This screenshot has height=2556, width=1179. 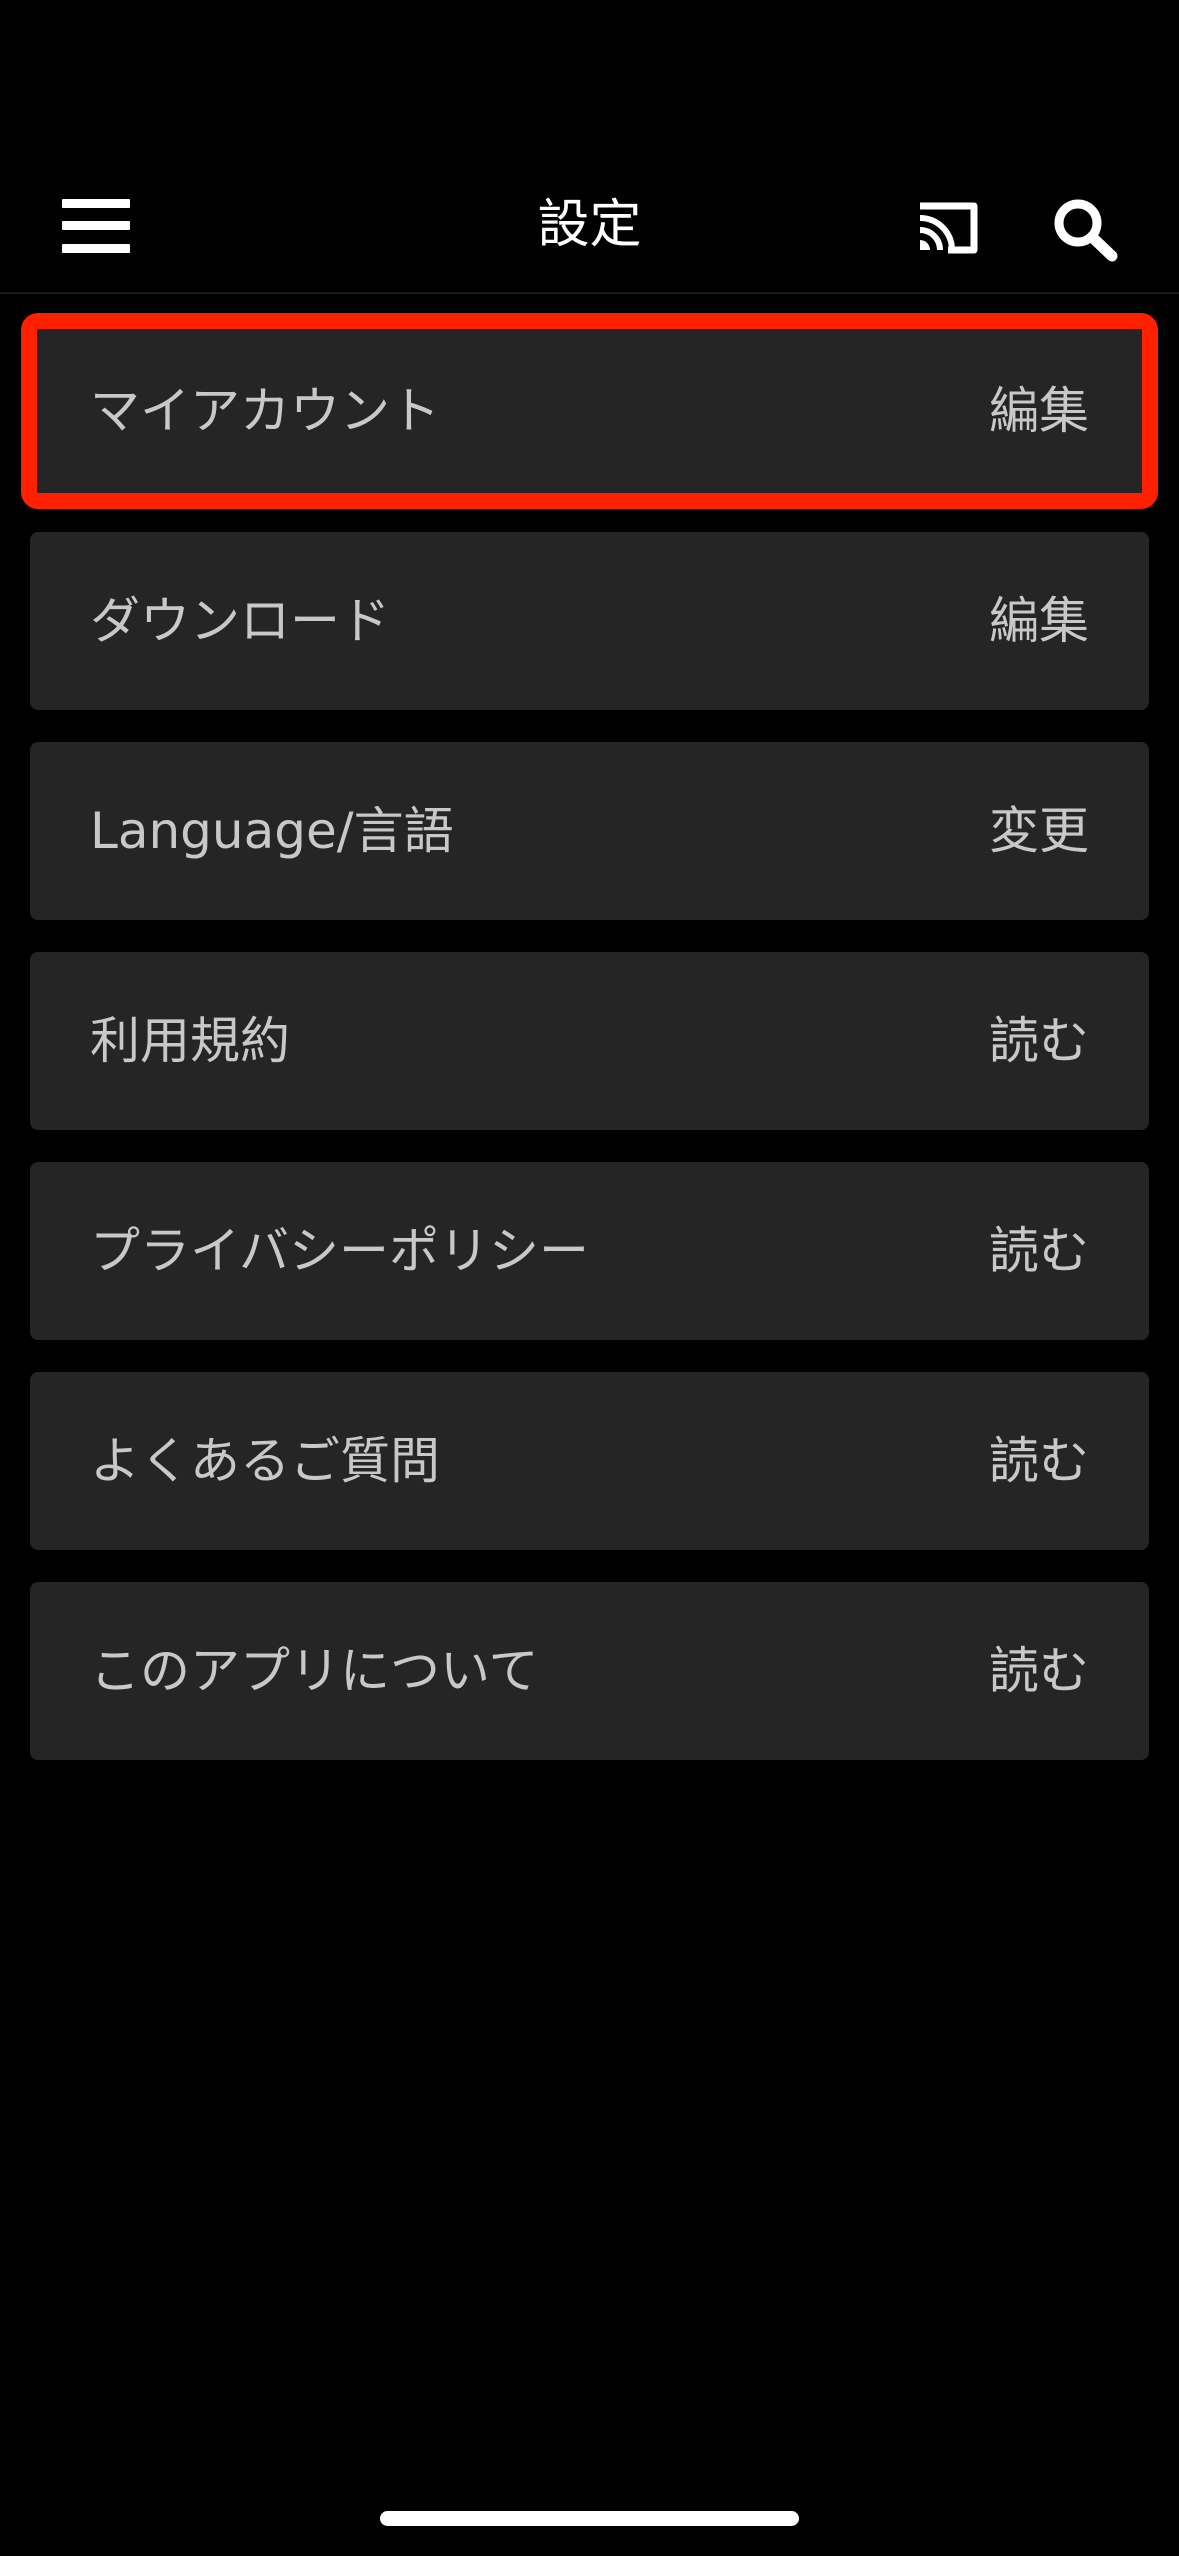 What do you see at coordinates (589, 2518) in the screenshot?
I see `home-indicator` at bounding box center [589, 2518].